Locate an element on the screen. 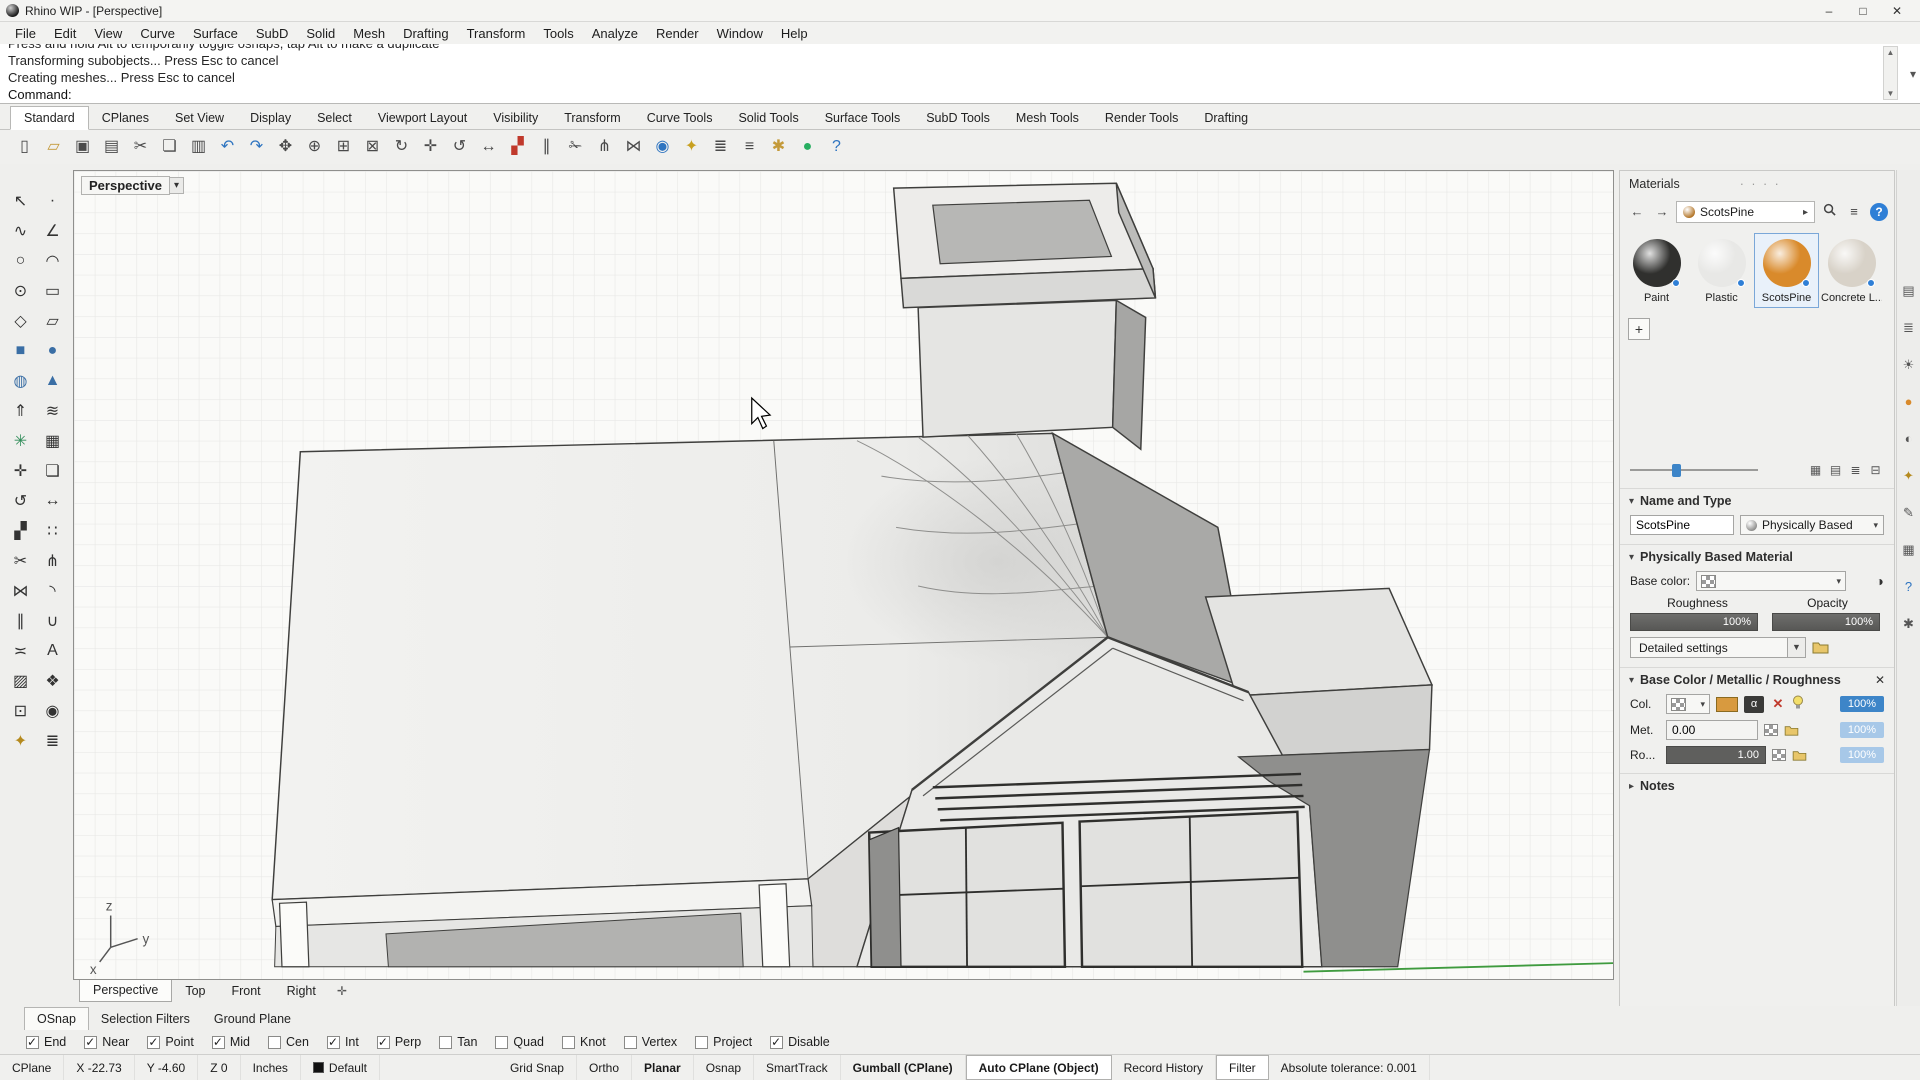  toolbar-tab: Mesh Tools is located at coordinates (1047, 118).